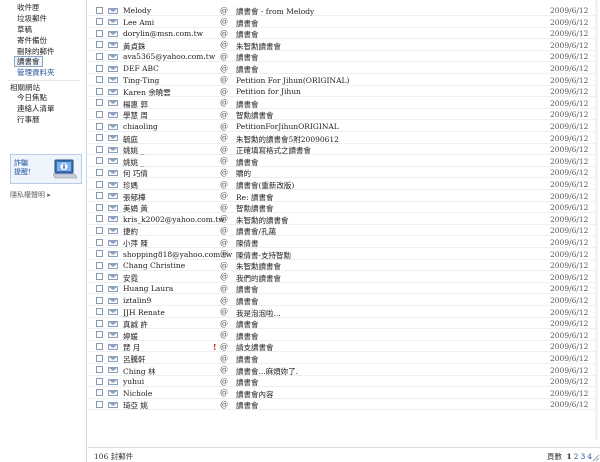 The image size is (600, 462). Describe the element at coordinates (341, 103) in the screenshot. I see `message-row: 楊惠 郭 @ 讀書會 2009/6/12` at that location.